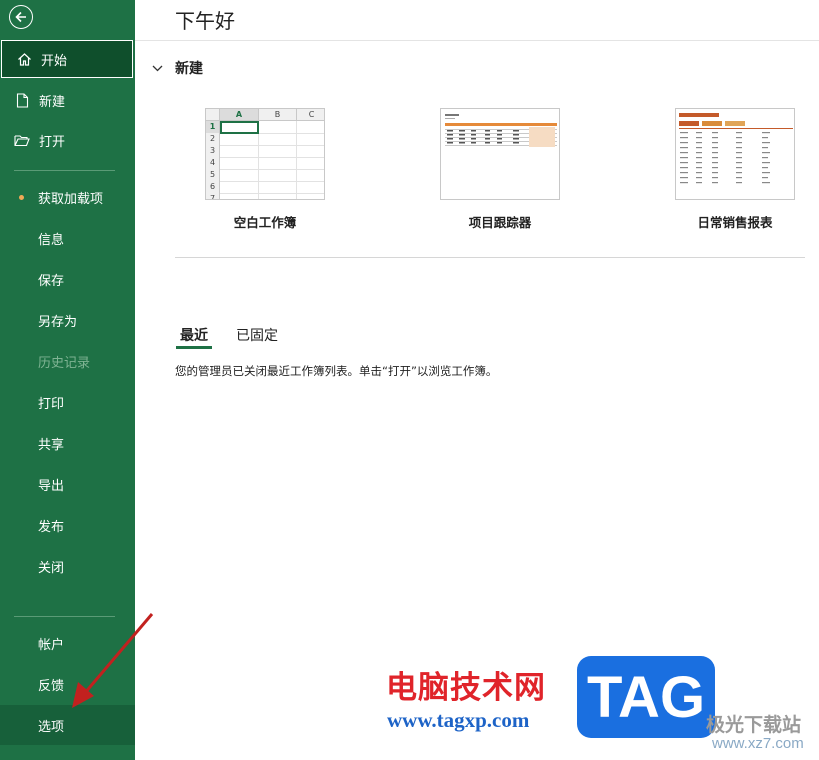  What do you see at coordinates (67, 725) in the screenshot?
I see `sidebar-item-options: 选项` at bounding box center [67, 725].